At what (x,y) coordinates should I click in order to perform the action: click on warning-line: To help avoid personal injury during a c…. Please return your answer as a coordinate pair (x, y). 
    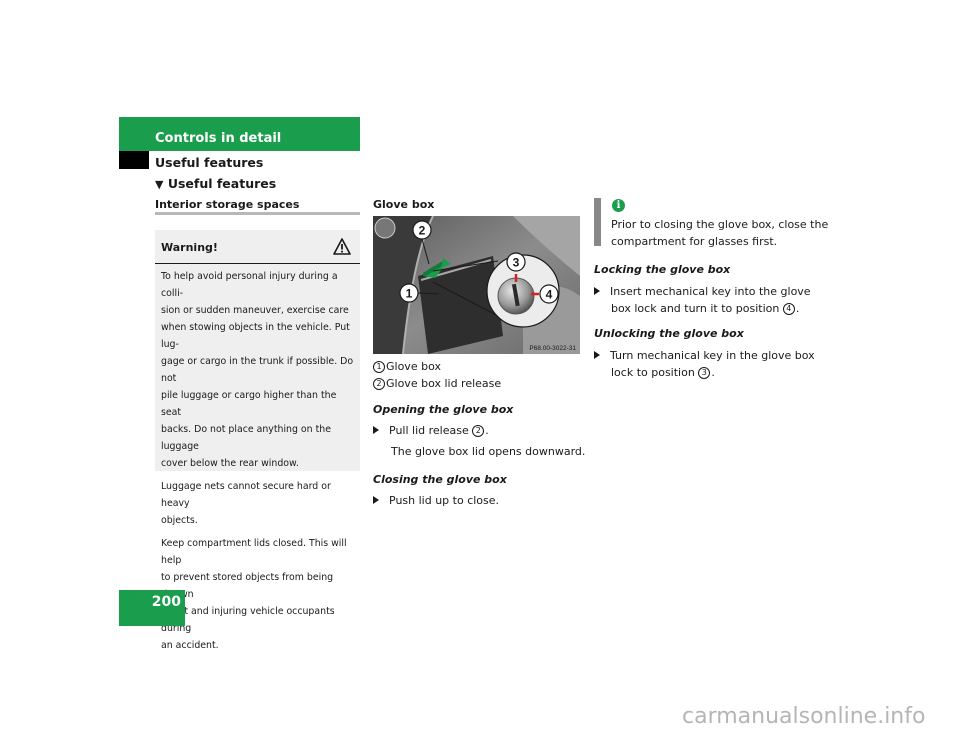
    Looking at the image, I should click on (249, 285).